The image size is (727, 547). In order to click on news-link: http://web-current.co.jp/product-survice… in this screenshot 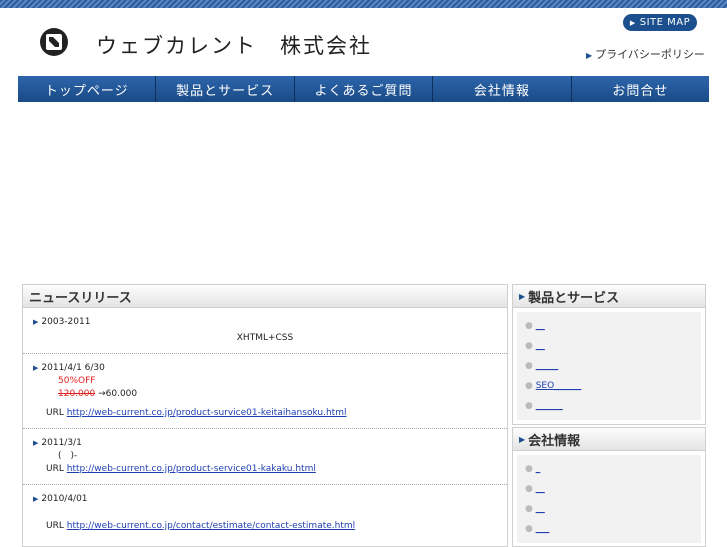, I will do `click(207, 413)`.